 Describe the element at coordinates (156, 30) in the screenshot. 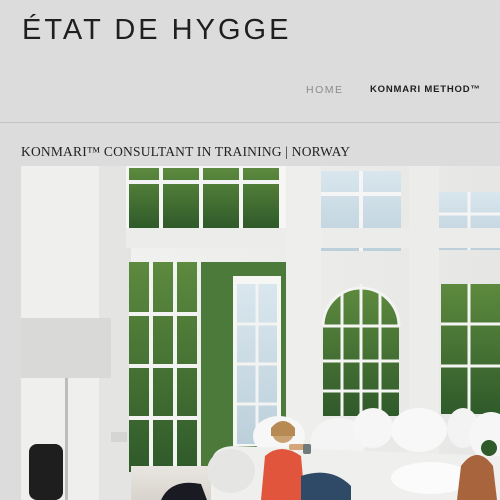

I see `site-logo: ÉTAT DE HYGGE` at that location.